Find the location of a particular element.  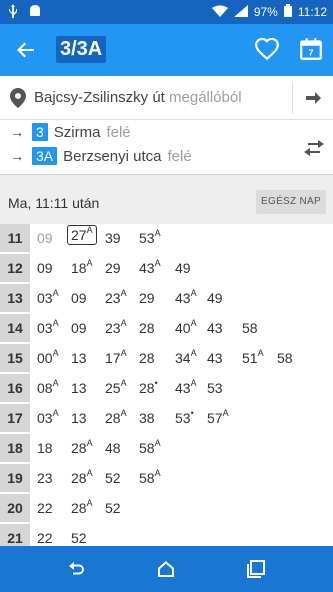

departure-time: 53• is located at coordinates (184, 417).